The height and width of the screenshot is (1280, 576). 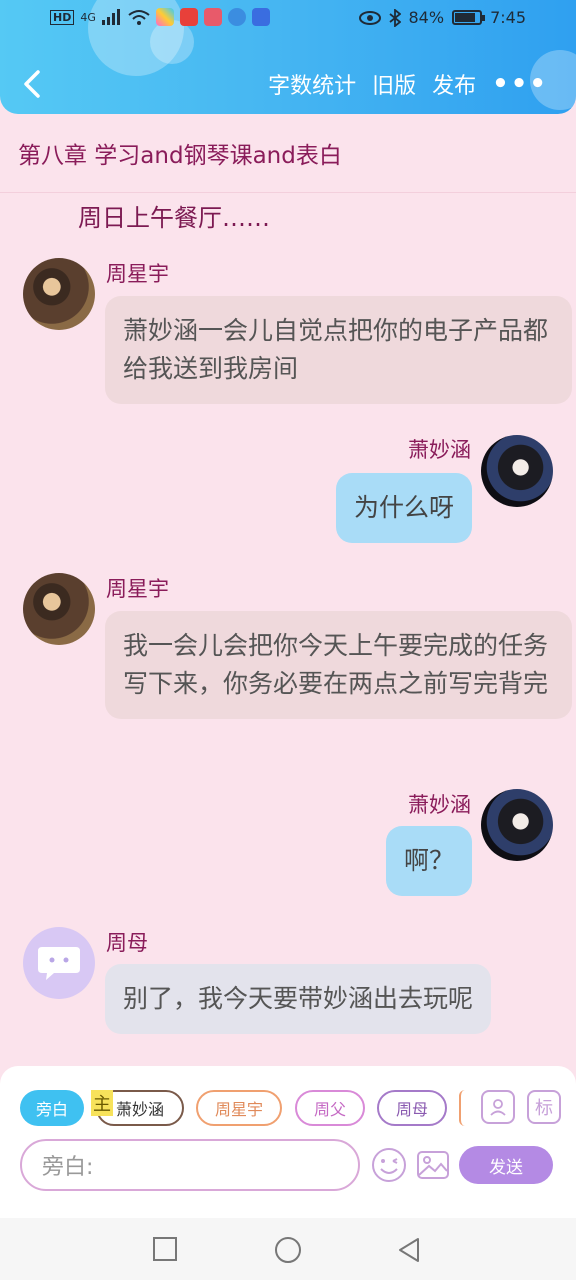 I want to click on wifi-icon, so click(x=139, y=17).